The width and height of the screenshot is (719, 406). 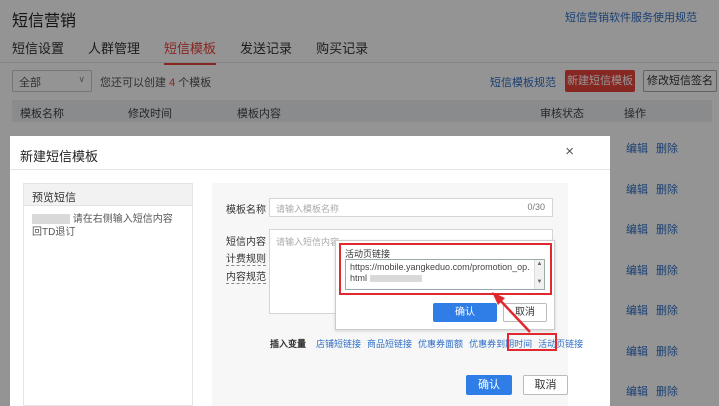 I want to click on annotation-arrow-icon, so click(x=511, y=312).